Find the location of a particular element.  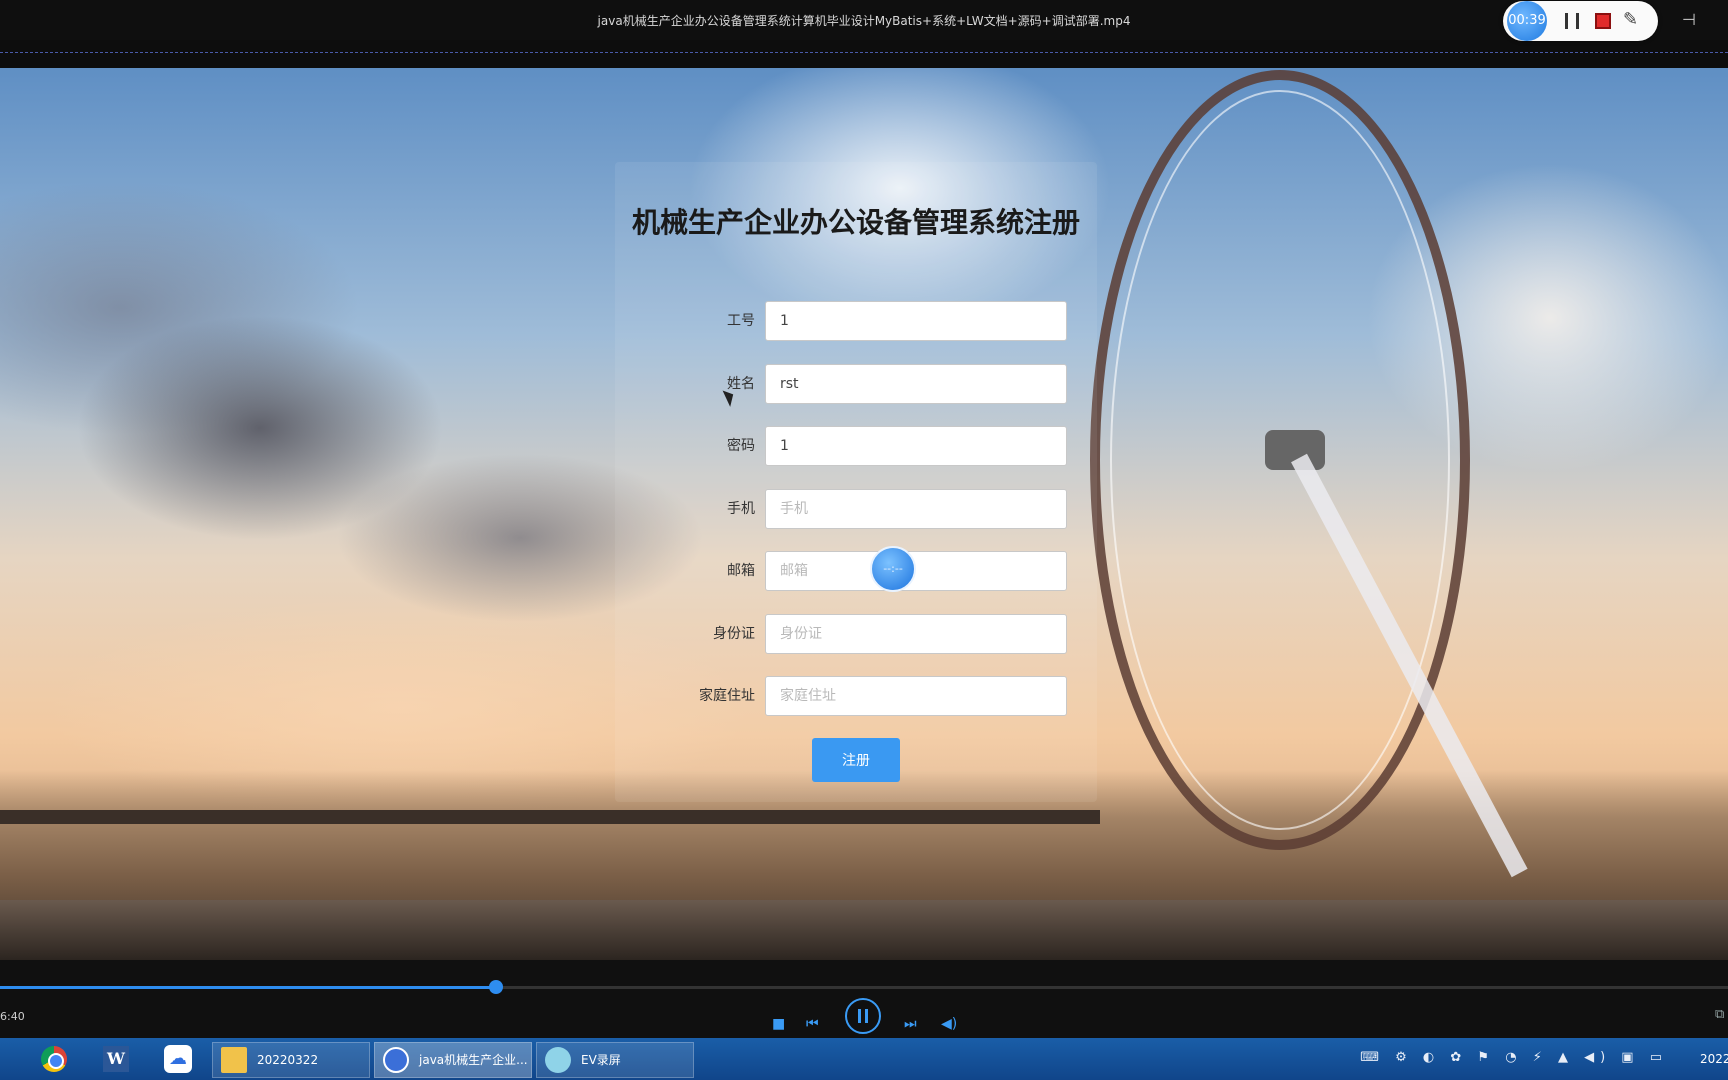

baidu-netdisk-icon: ☁ is located at coordinates (178, 1059).